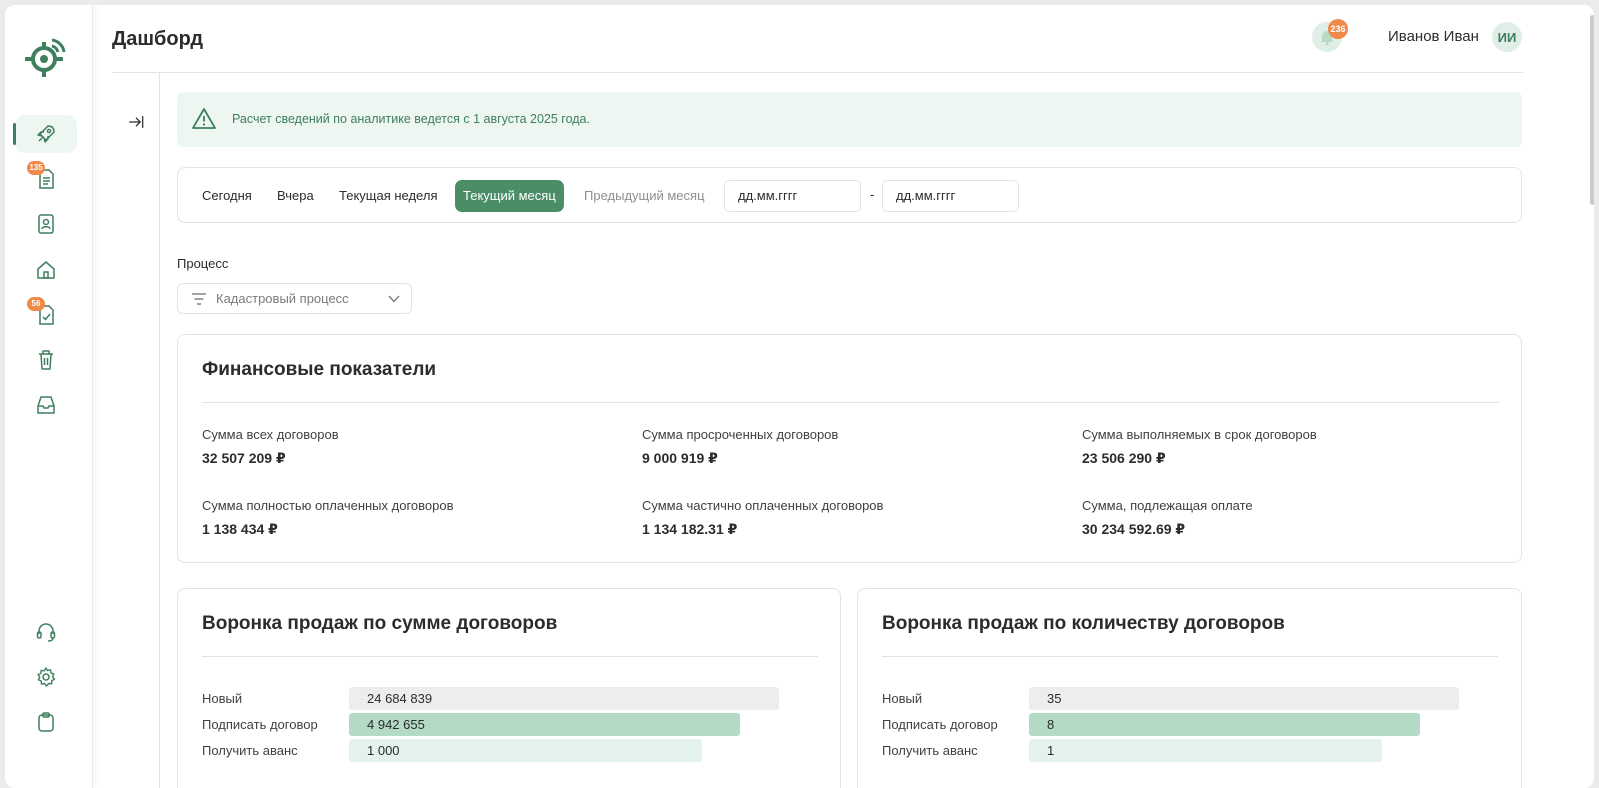  Describe the element at coordinates (240, 529) in the screenshot. I see `metric-value: 1 138 434 ₽` at that location.